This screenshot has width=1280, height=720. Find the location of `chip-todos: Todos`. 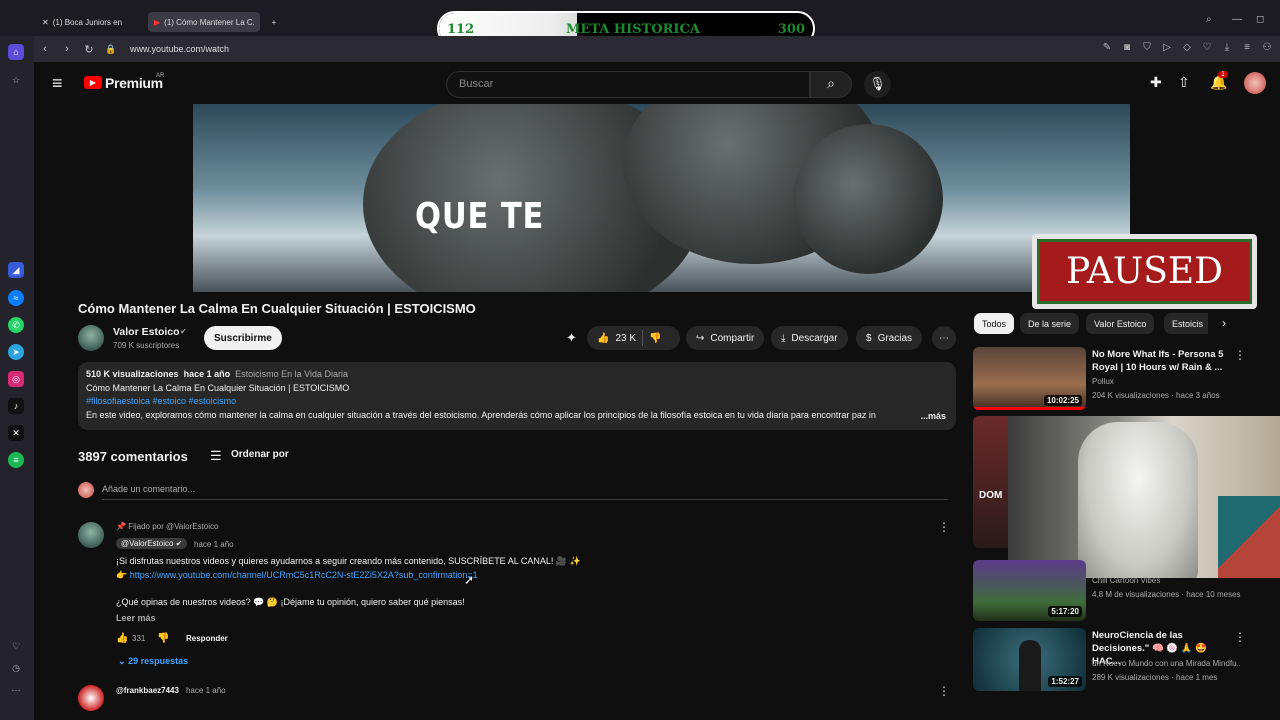

chip-todos: Todos is located at coordinates (994, 323).